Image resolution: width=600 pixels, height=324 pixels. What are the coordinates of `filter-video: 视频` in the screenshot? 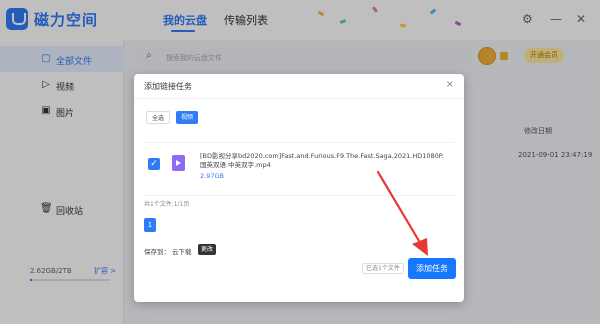 It's located at (187, 117).